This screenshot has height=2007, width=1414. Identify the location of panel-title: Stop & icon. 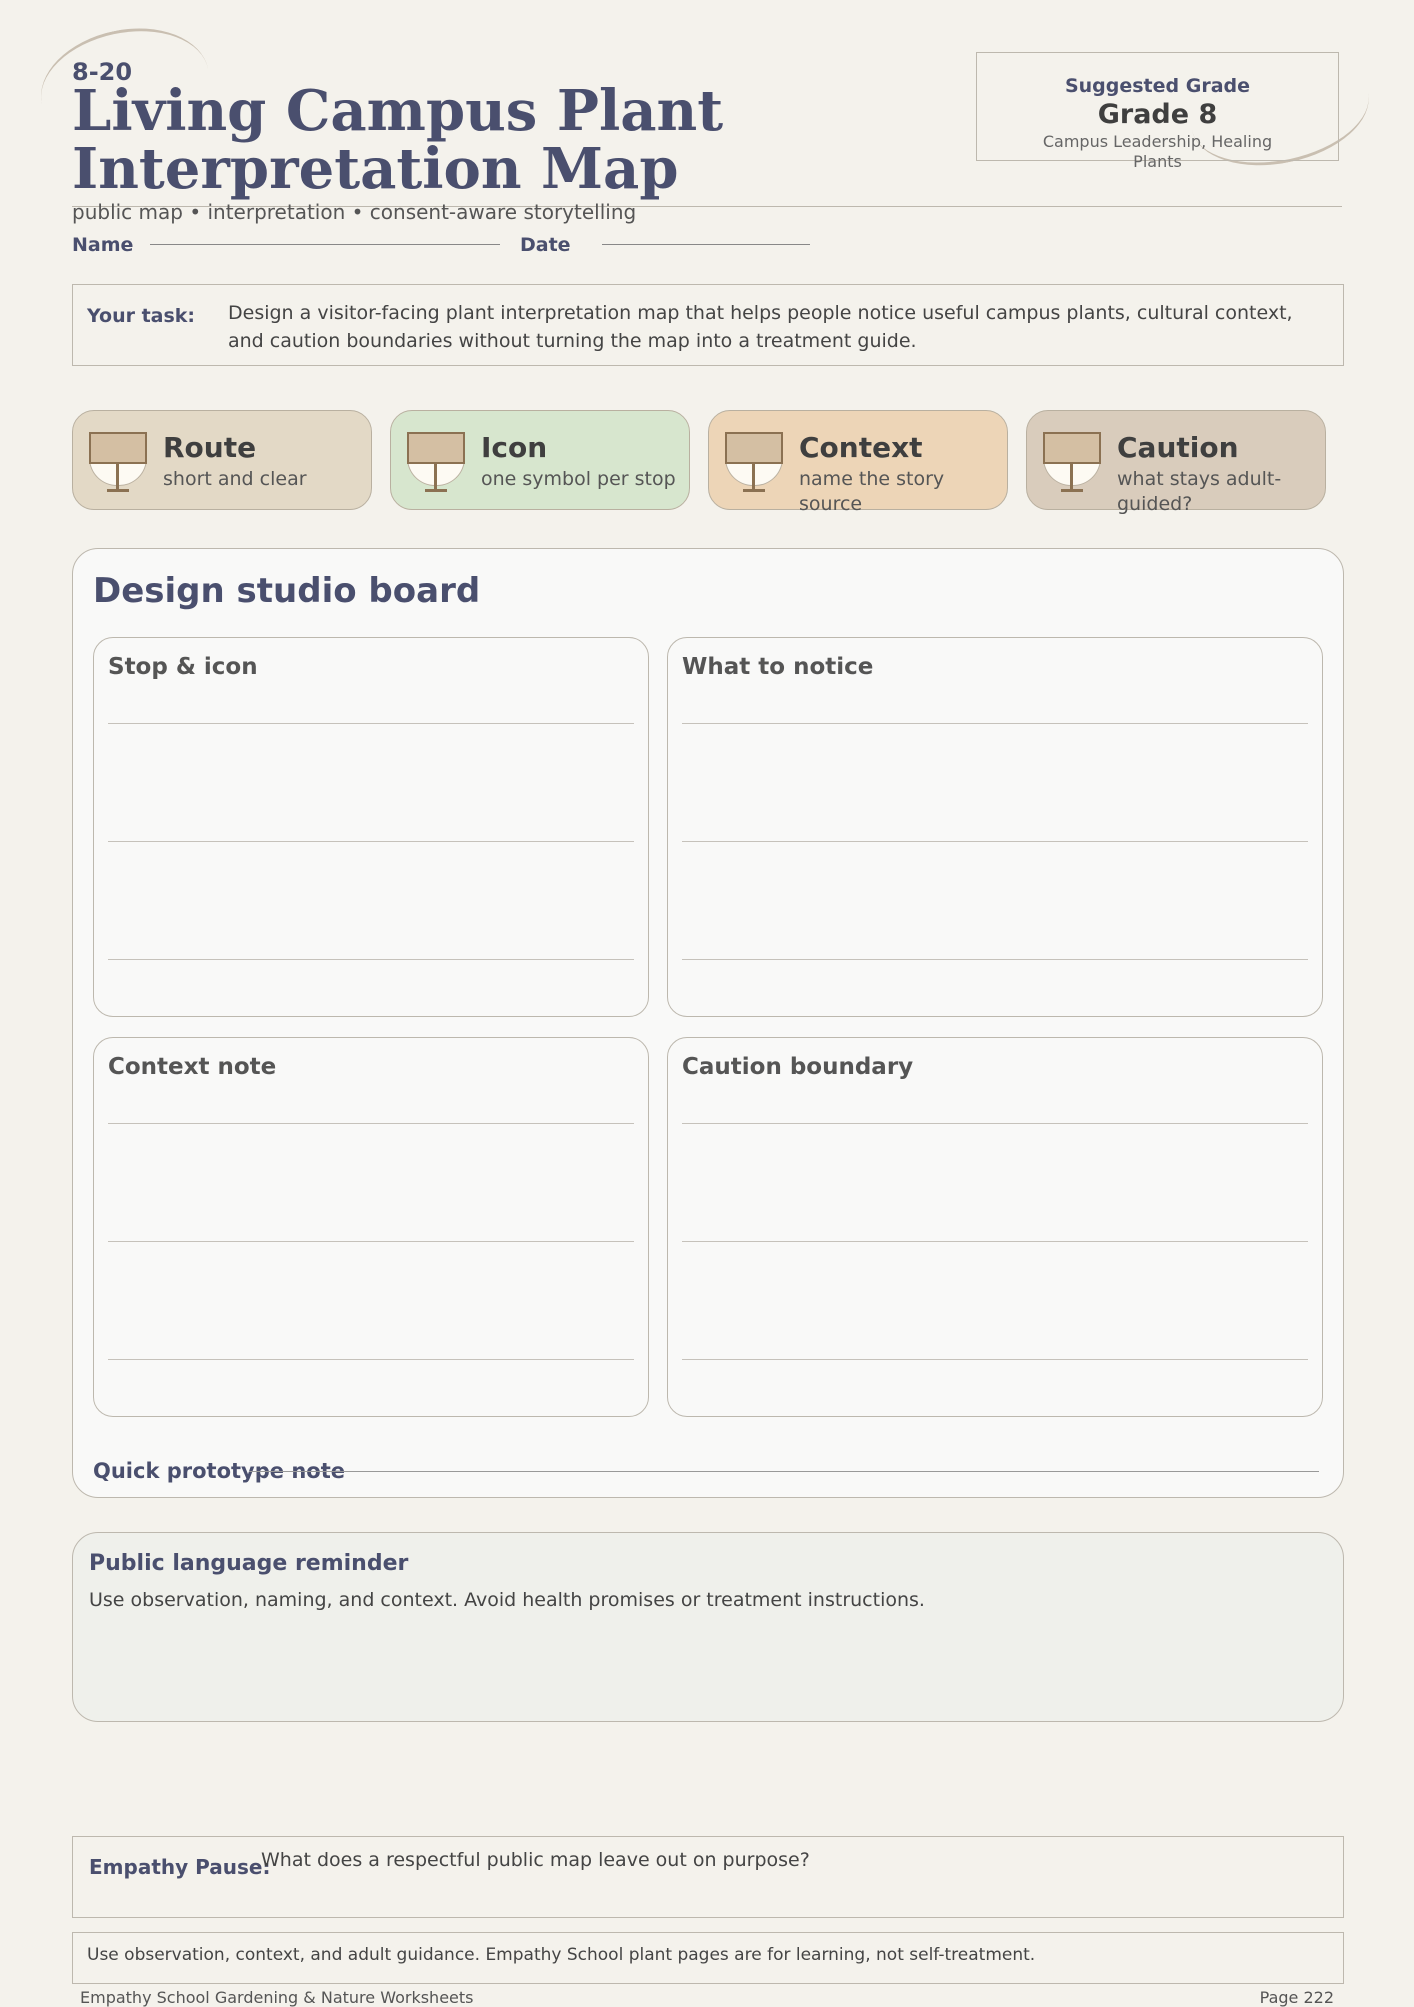
(183, 667).